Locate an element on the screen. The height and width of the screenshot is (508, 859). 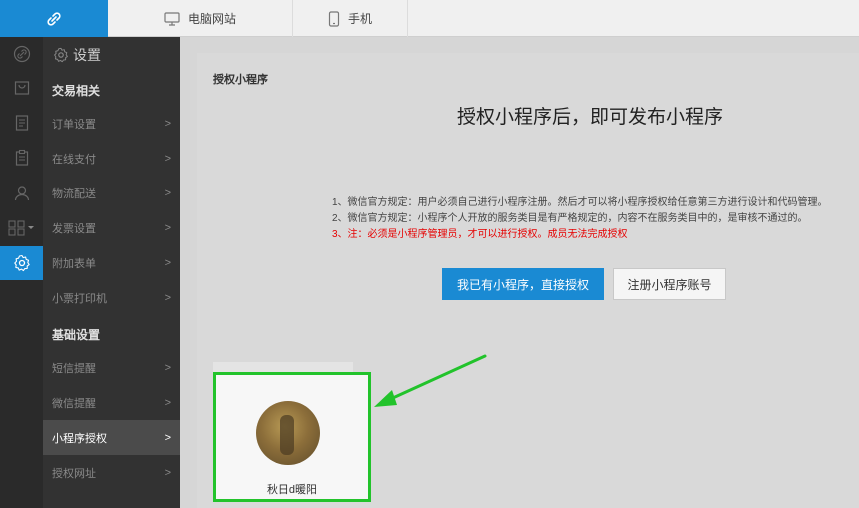
sidebar-header: 设置 is located at coordinates (111, 54).